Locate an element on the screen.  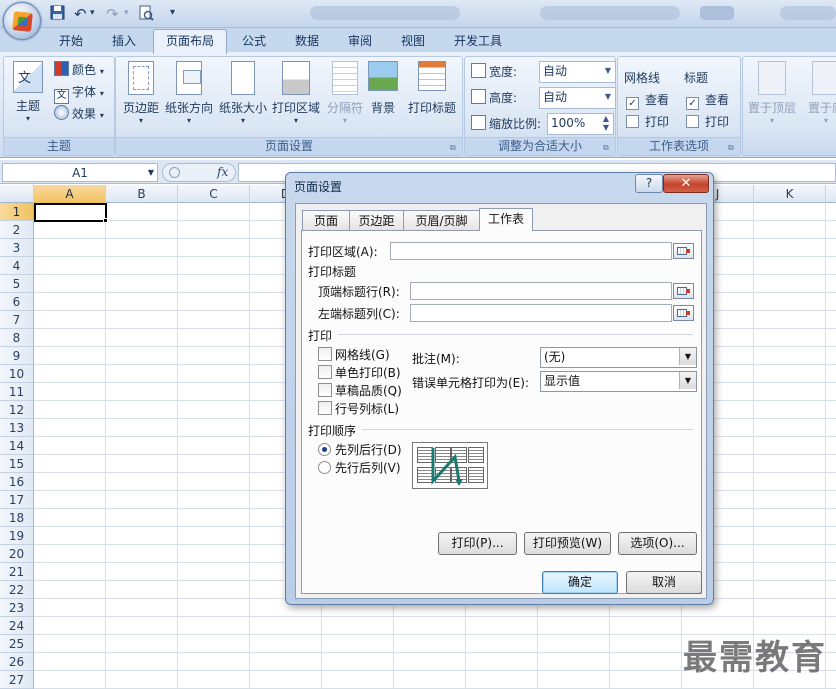
orientation-button: 纸张方向 ▾ is located at coordinates (189, 93).